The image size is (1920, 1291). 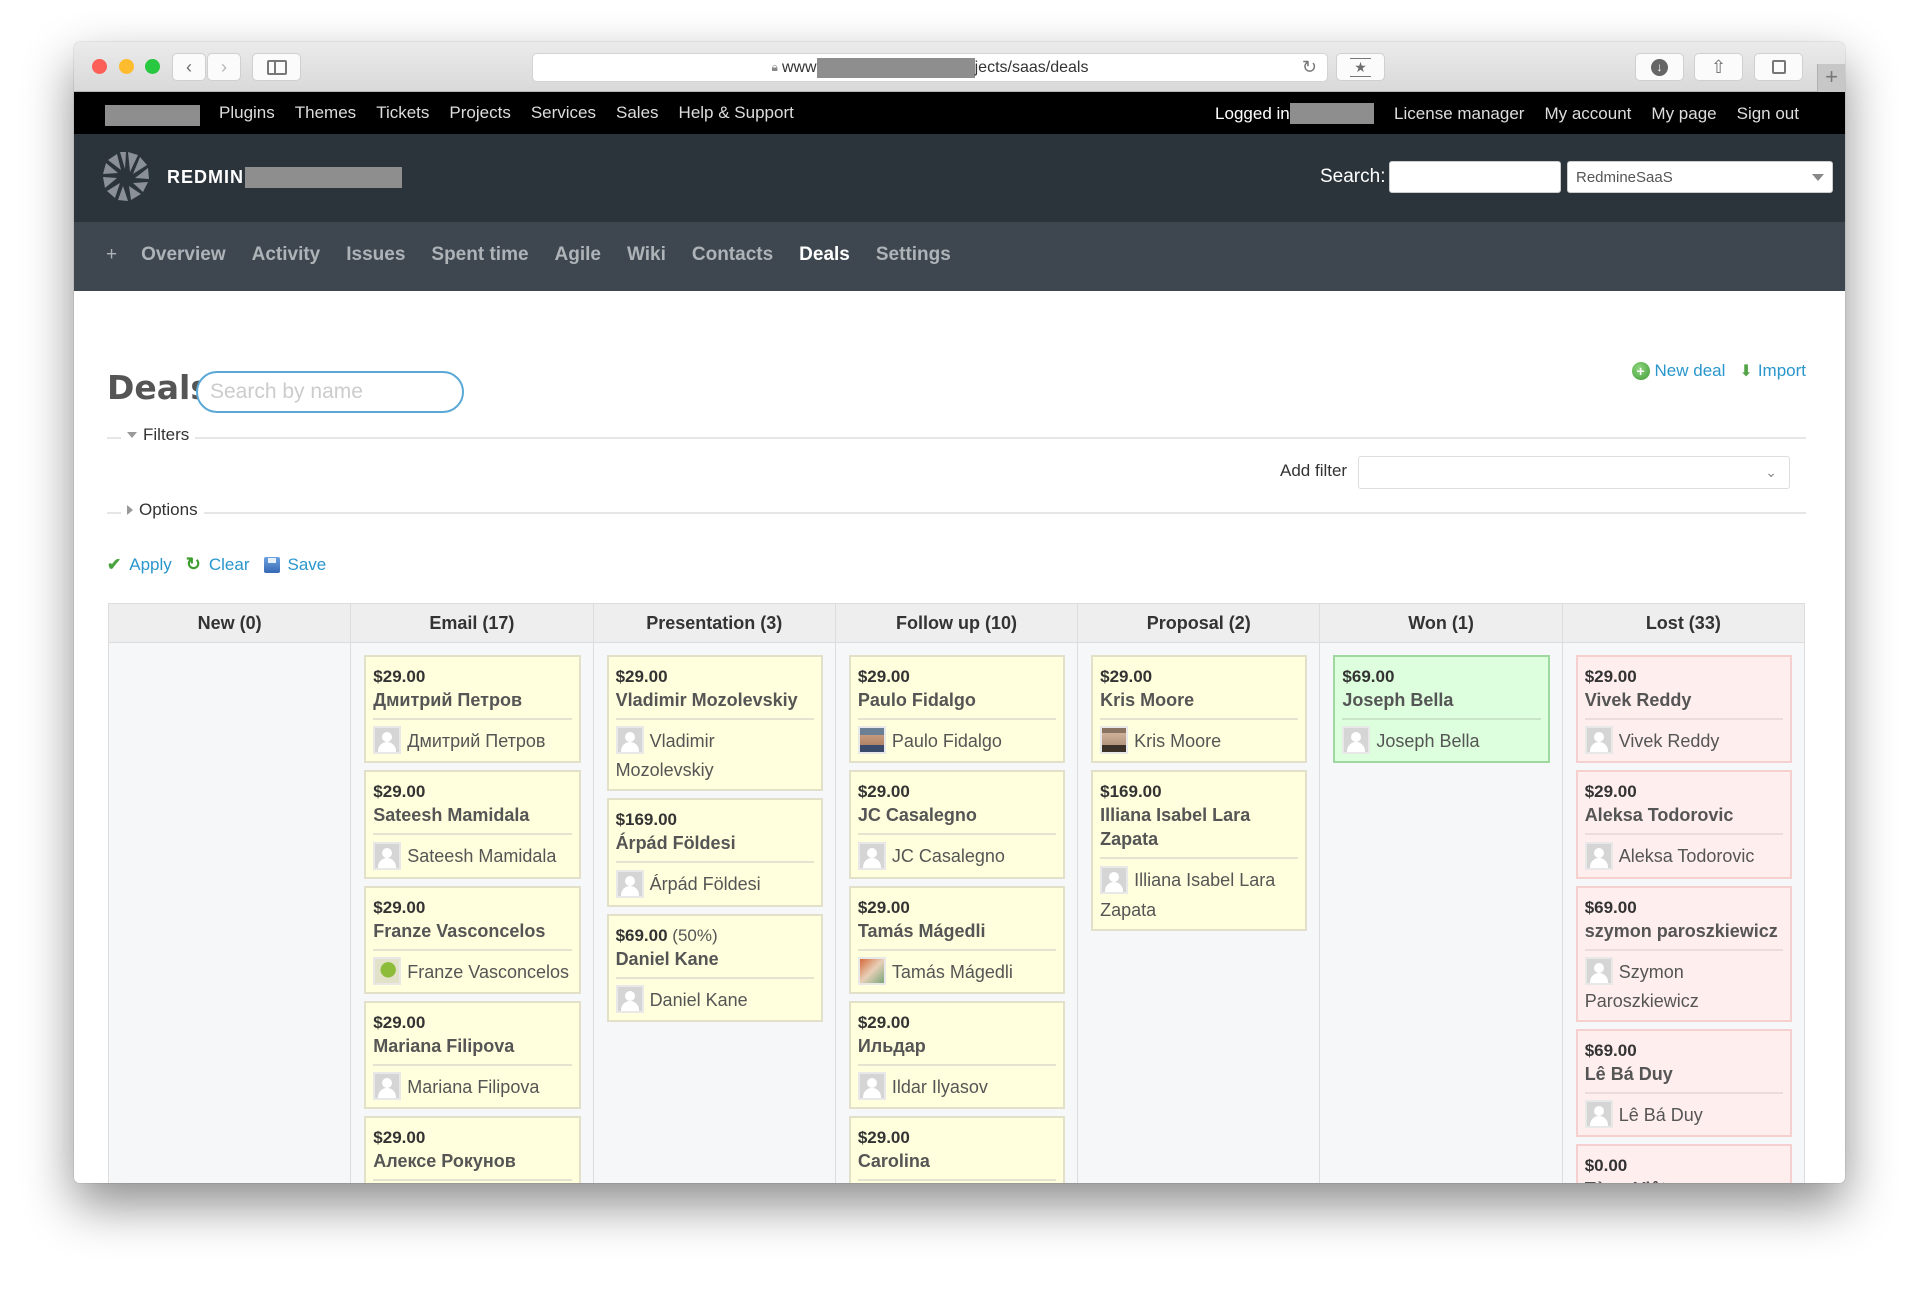 I want to click on deal-card: $0.00 Tùng Việt, so click(x=1683, y=1163).